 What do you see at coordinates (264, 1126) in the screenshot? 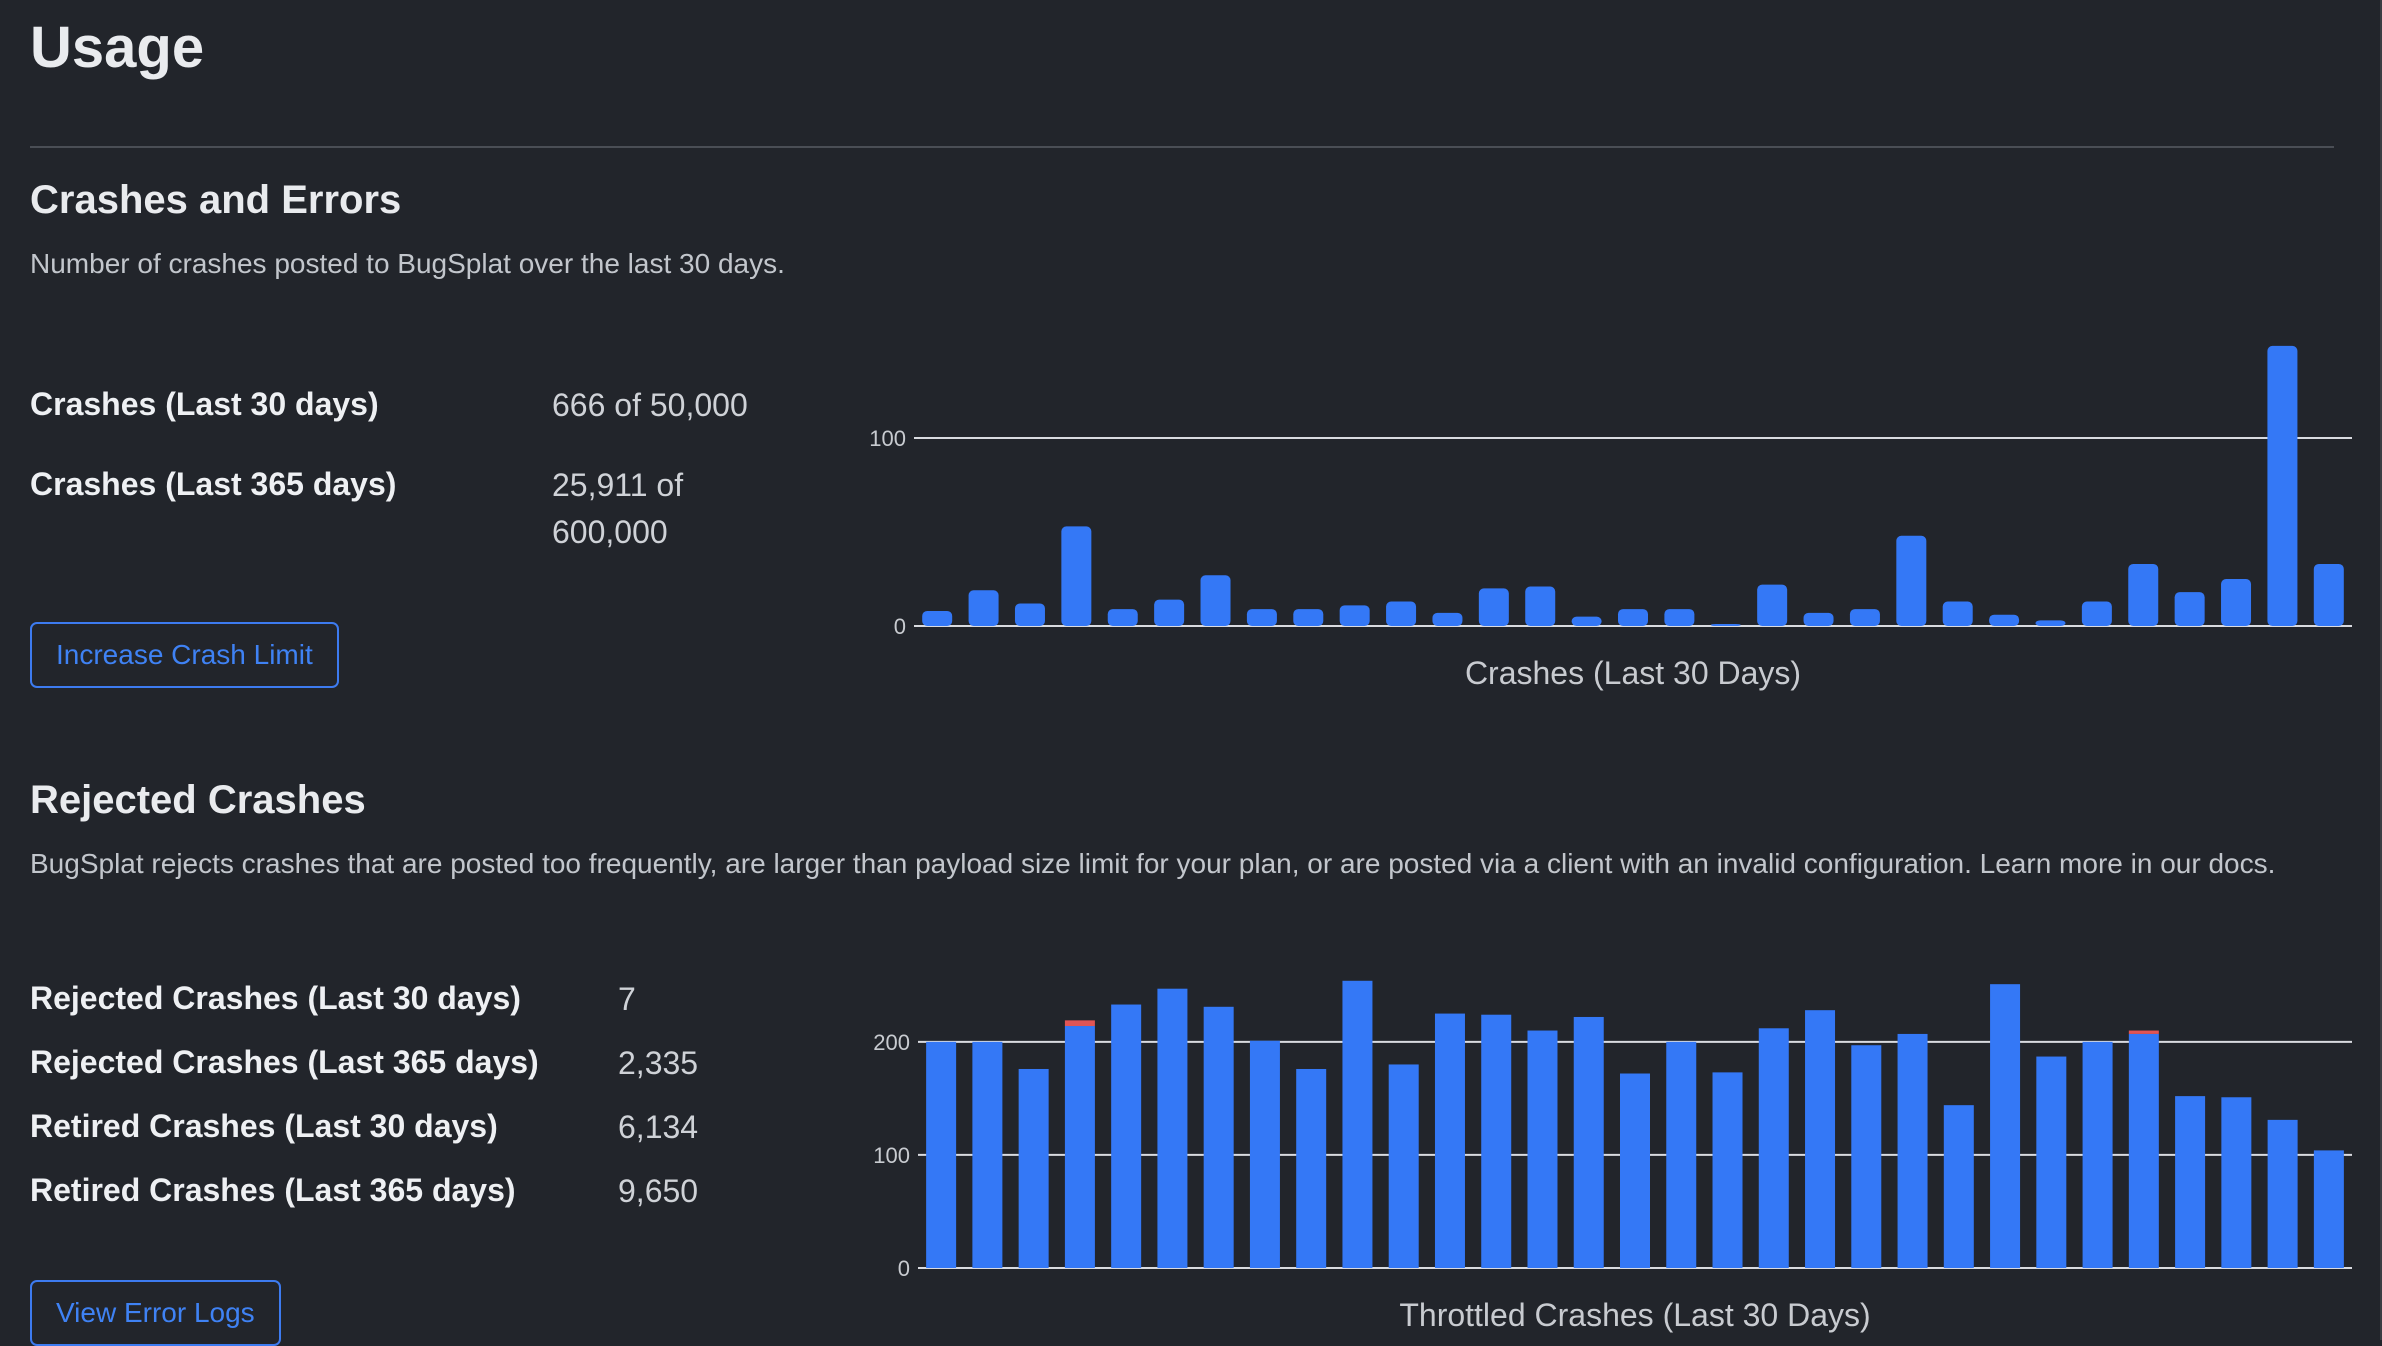
I see `retired-30-label: Retired Crashes (Last 30 days)` at bounding box center [264, 1126].